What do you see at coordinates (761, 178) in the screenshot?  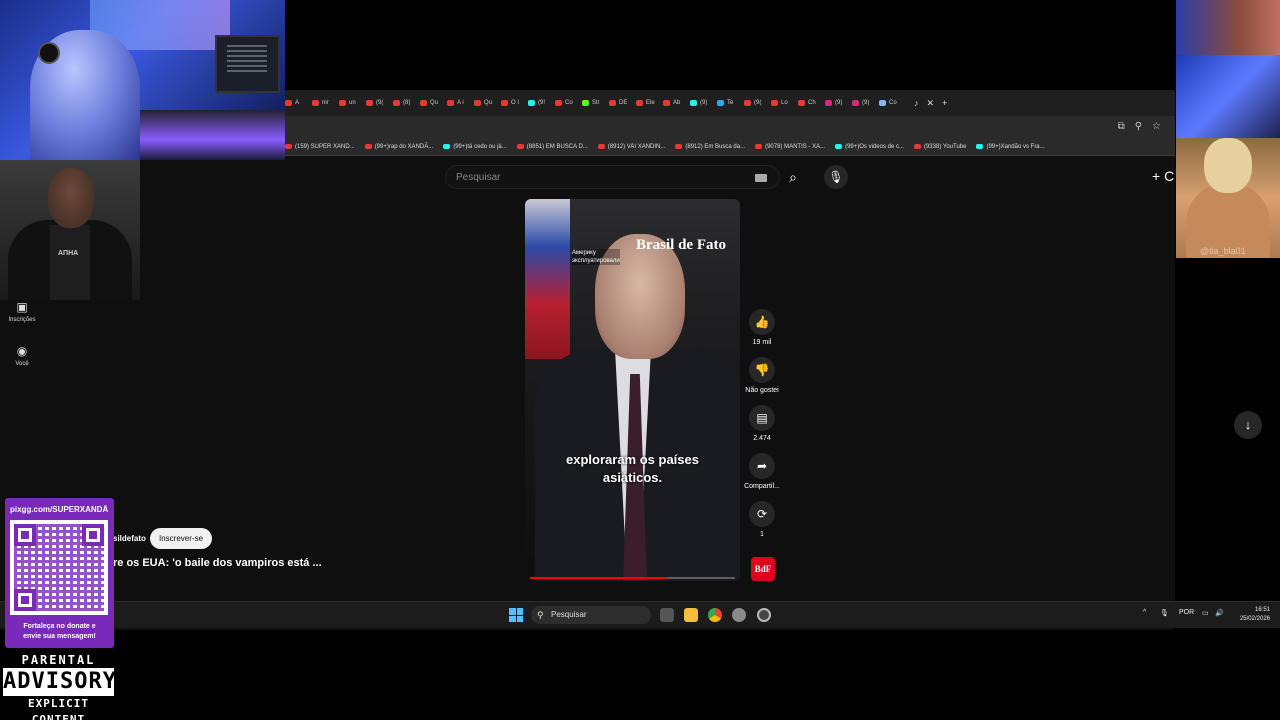 I see `keyboard-icon` at bounding box center [761, 178].